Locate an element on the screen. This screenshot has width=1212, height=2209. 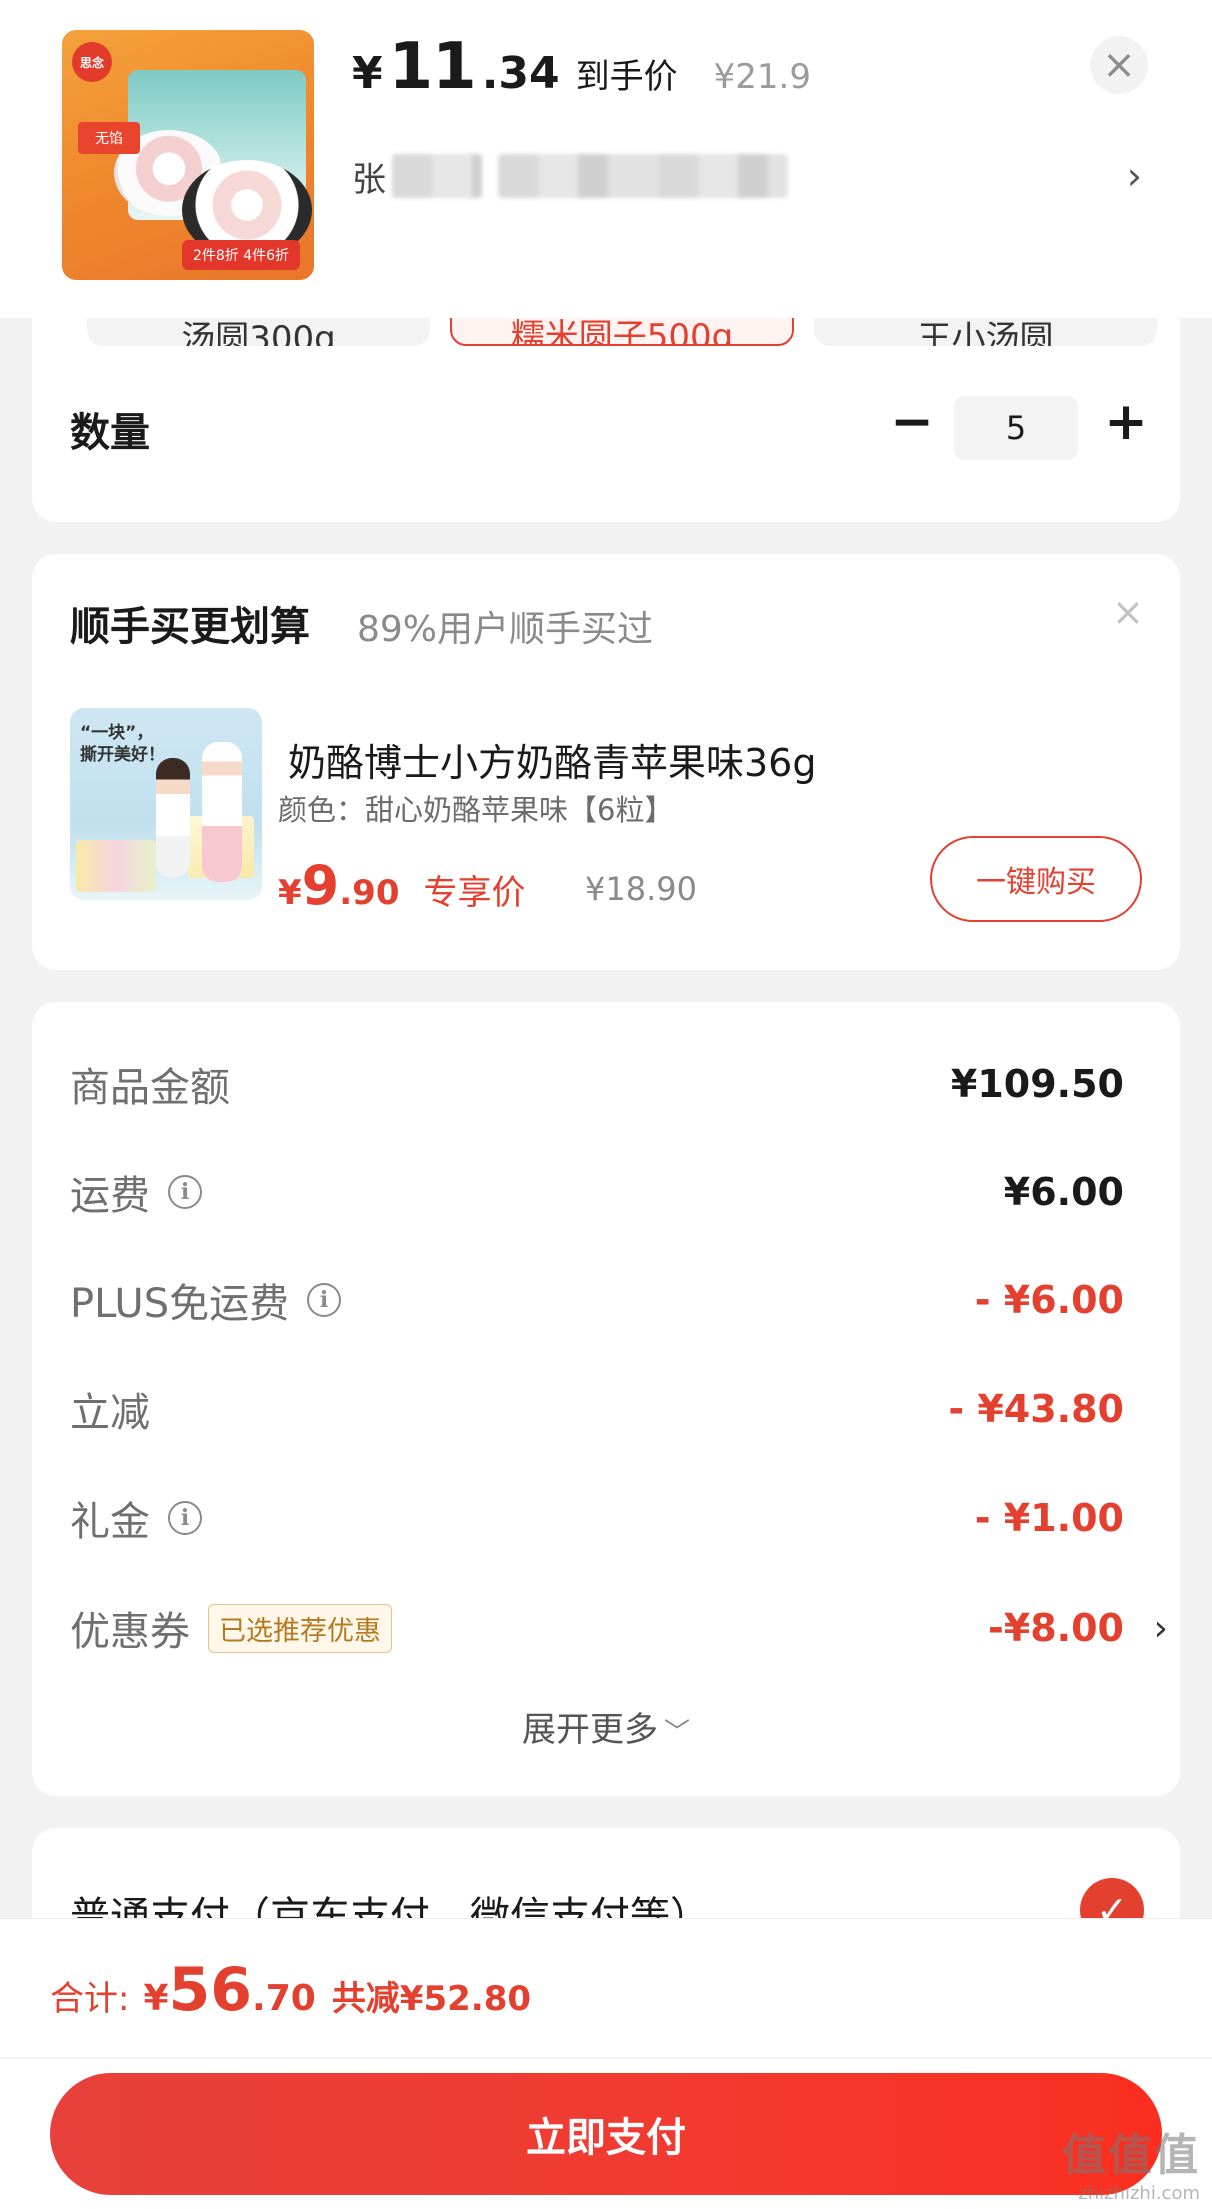
amount-row-coupon: 优惠券 已选推荐优惠 -¥8.00 › is located at coordinates (619, 1628).